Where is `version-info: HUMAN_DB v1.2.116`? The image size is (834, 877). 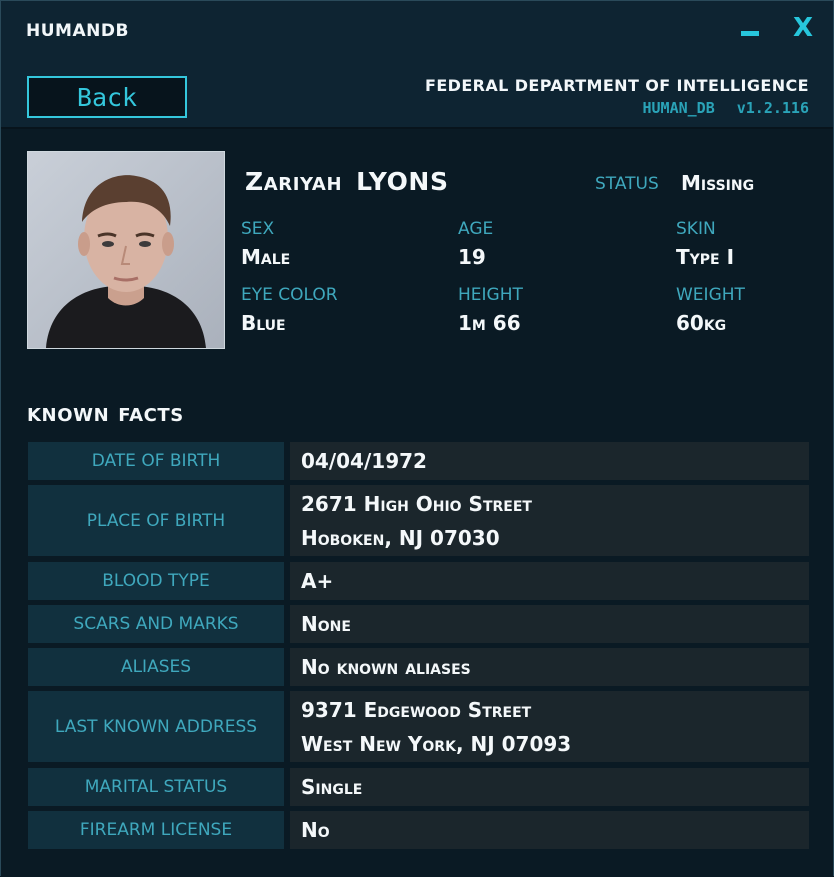
version-info: HUMAN_DB v1.2.116 is located at coordinates (726, 108).